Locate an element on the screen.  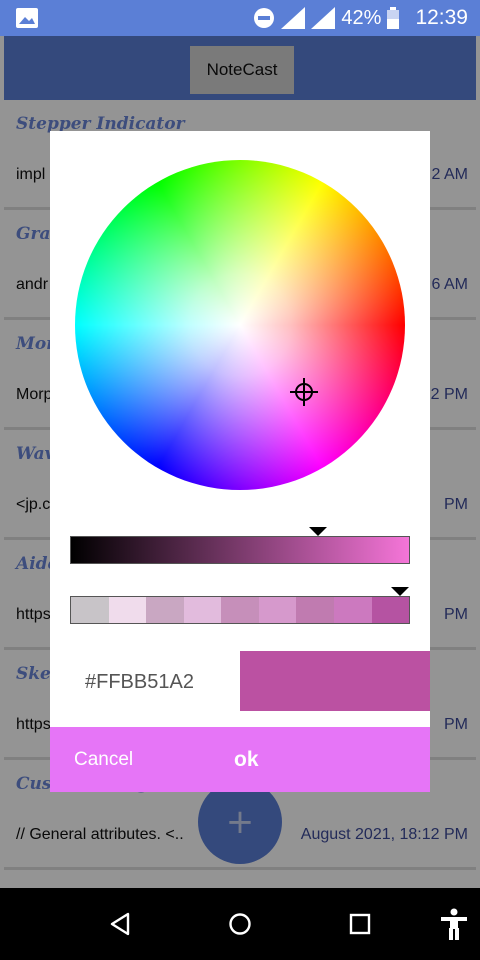
image-icon is located at coordinates (27, 18).